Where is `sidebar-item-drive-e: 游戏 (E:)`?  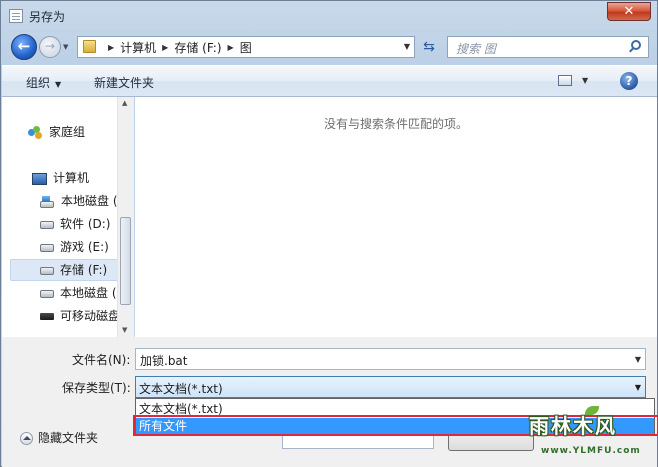
sidebar-item-drive-e: 游戏 (E:) is located at coordinates (74, 247).